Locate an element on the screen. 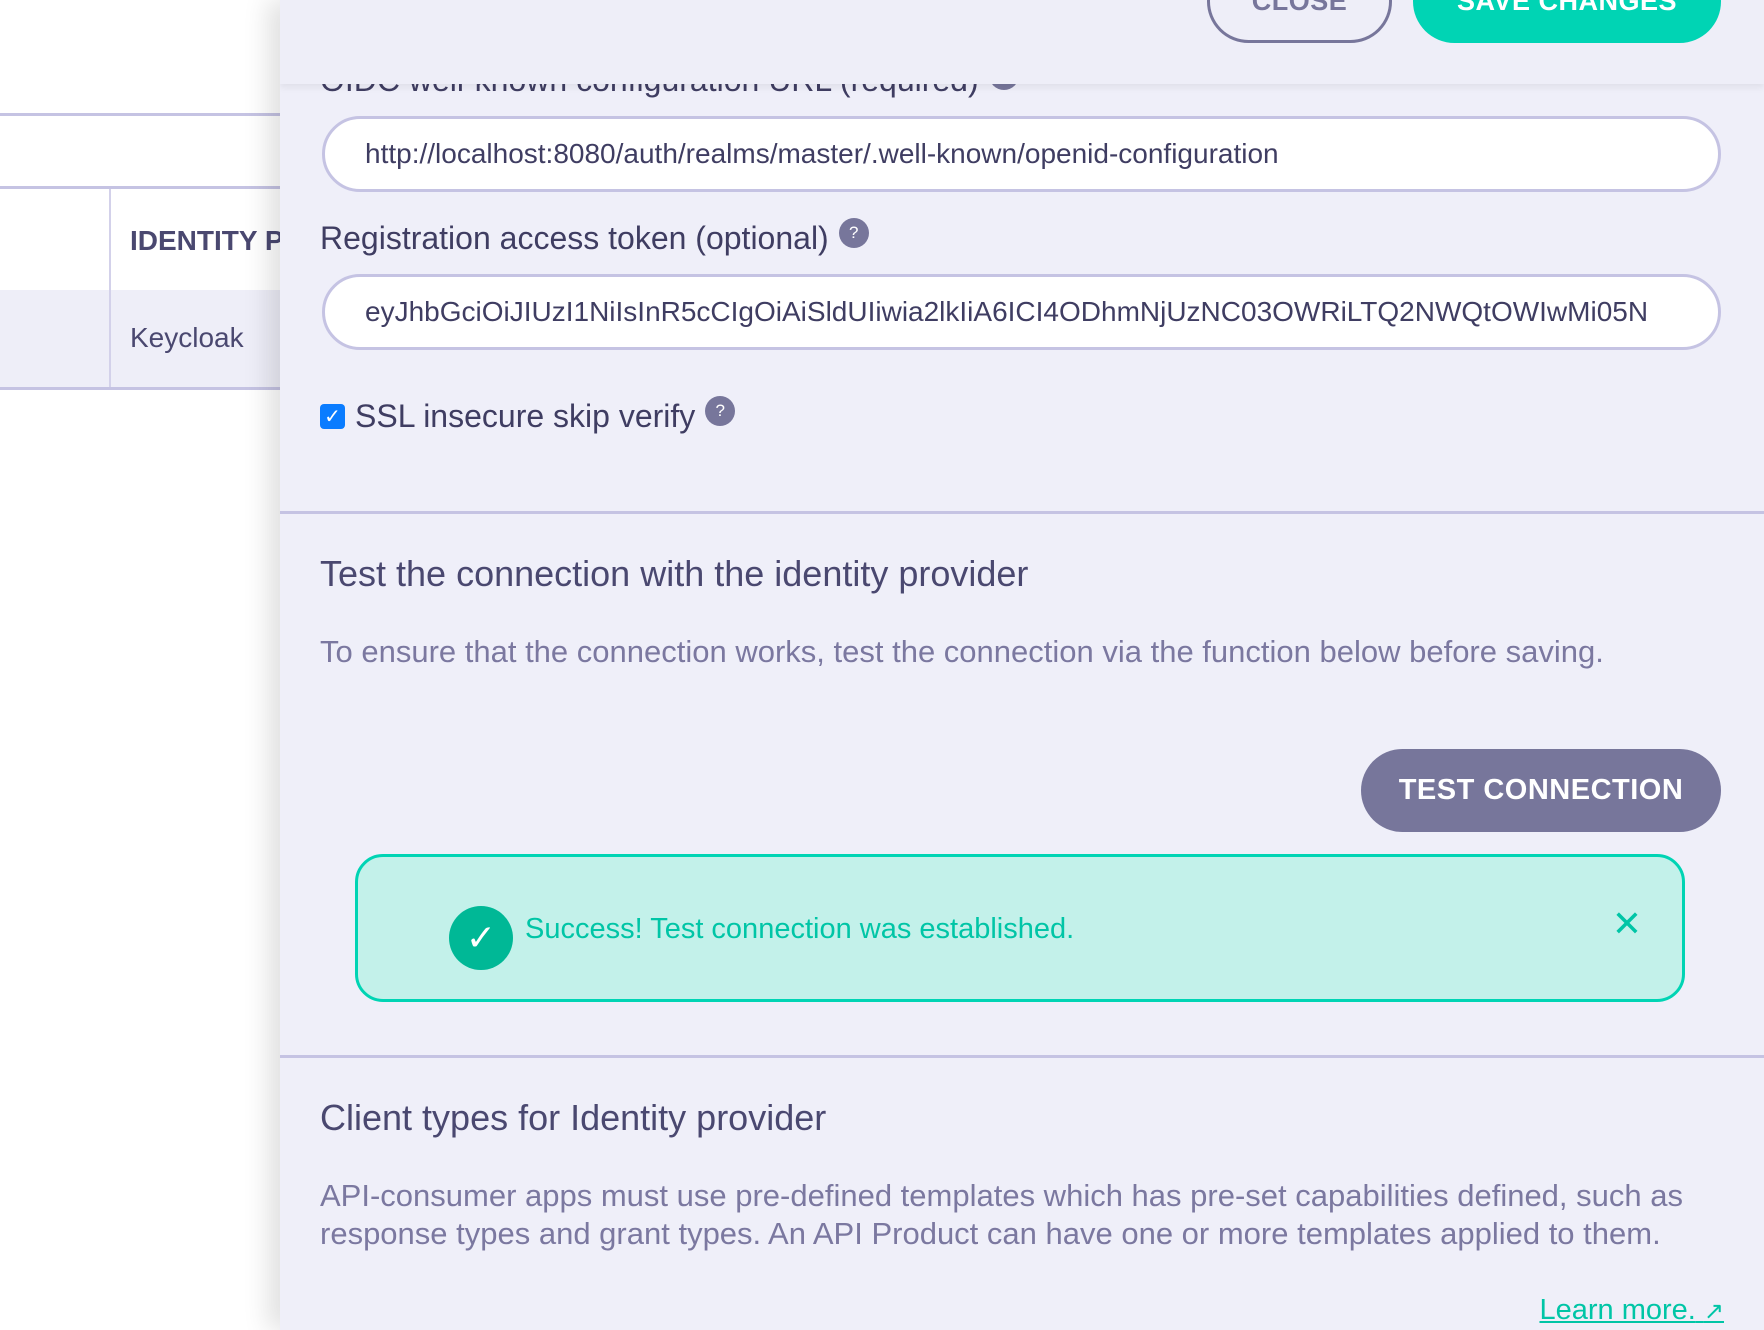  test-connection-button: TEST CONNECTION is located at coordinates (1541, 790).